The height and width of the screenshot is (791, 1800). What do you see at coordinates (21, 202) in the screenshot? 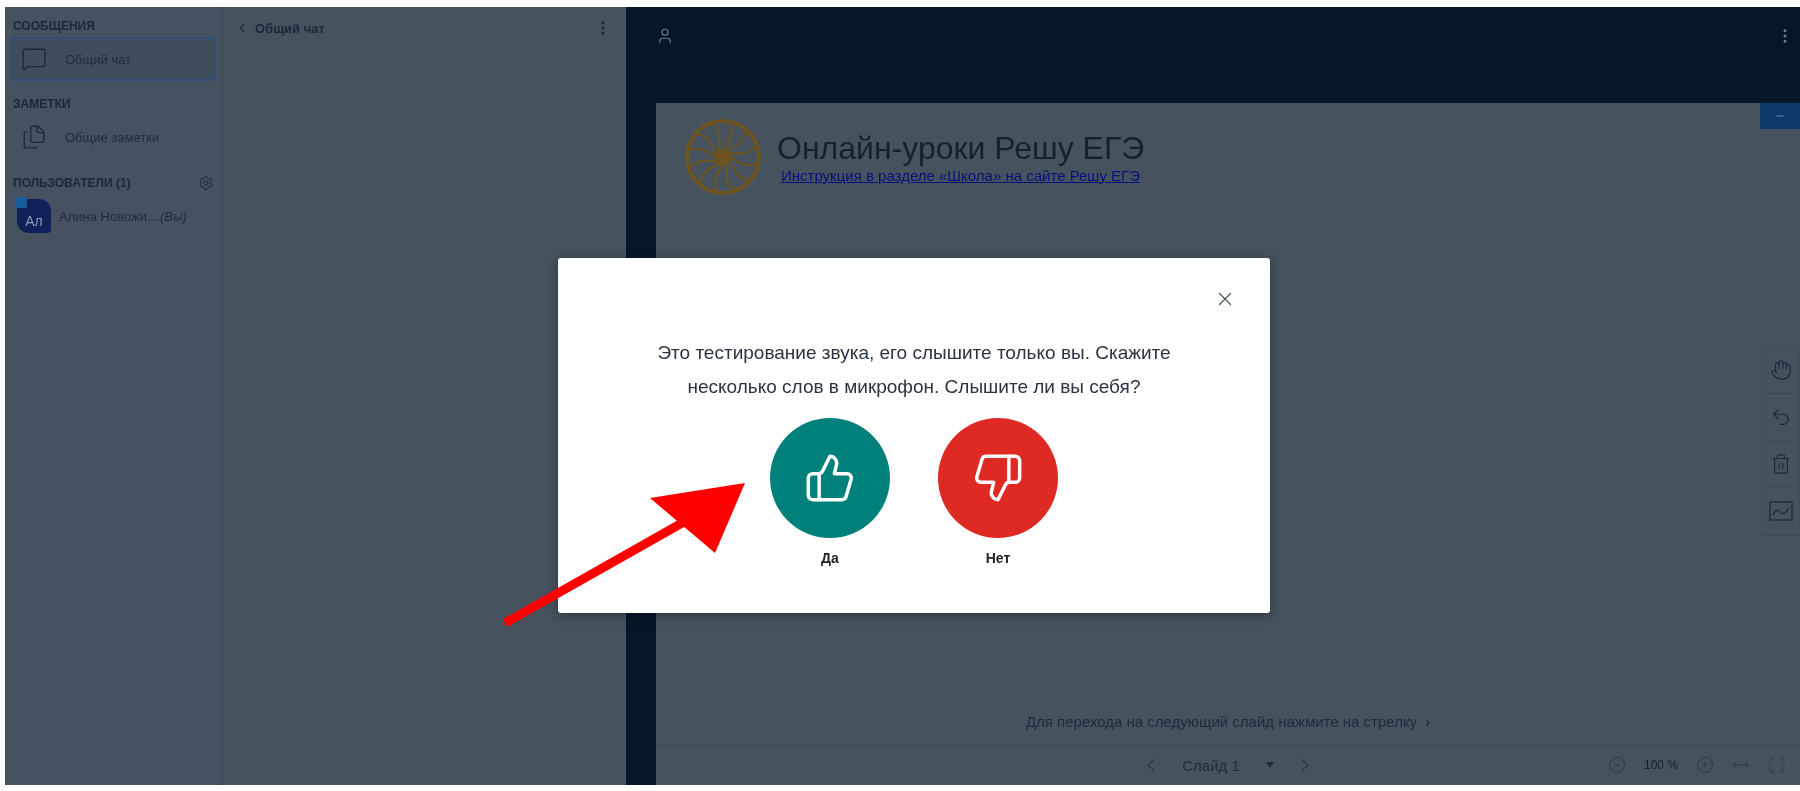
I see `presenter-badge-icon` at bounding box center [21, 202].